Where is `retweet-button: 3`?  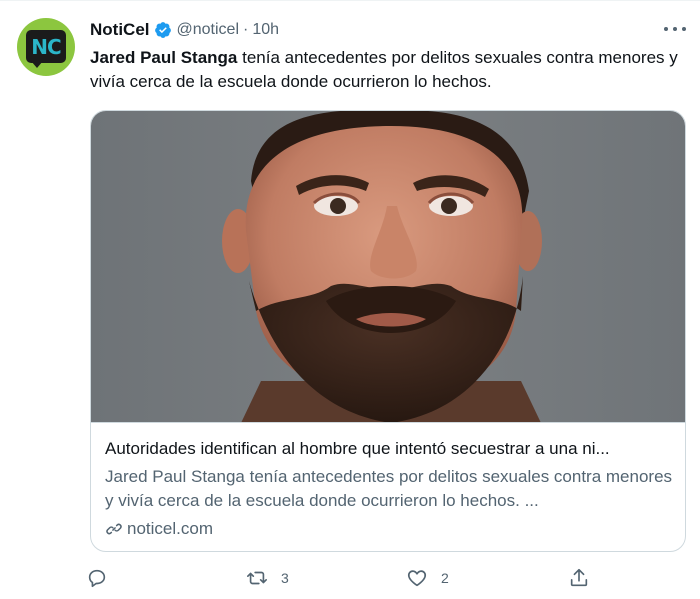
retweet-button: 3 is located at coordinates (267, 578).